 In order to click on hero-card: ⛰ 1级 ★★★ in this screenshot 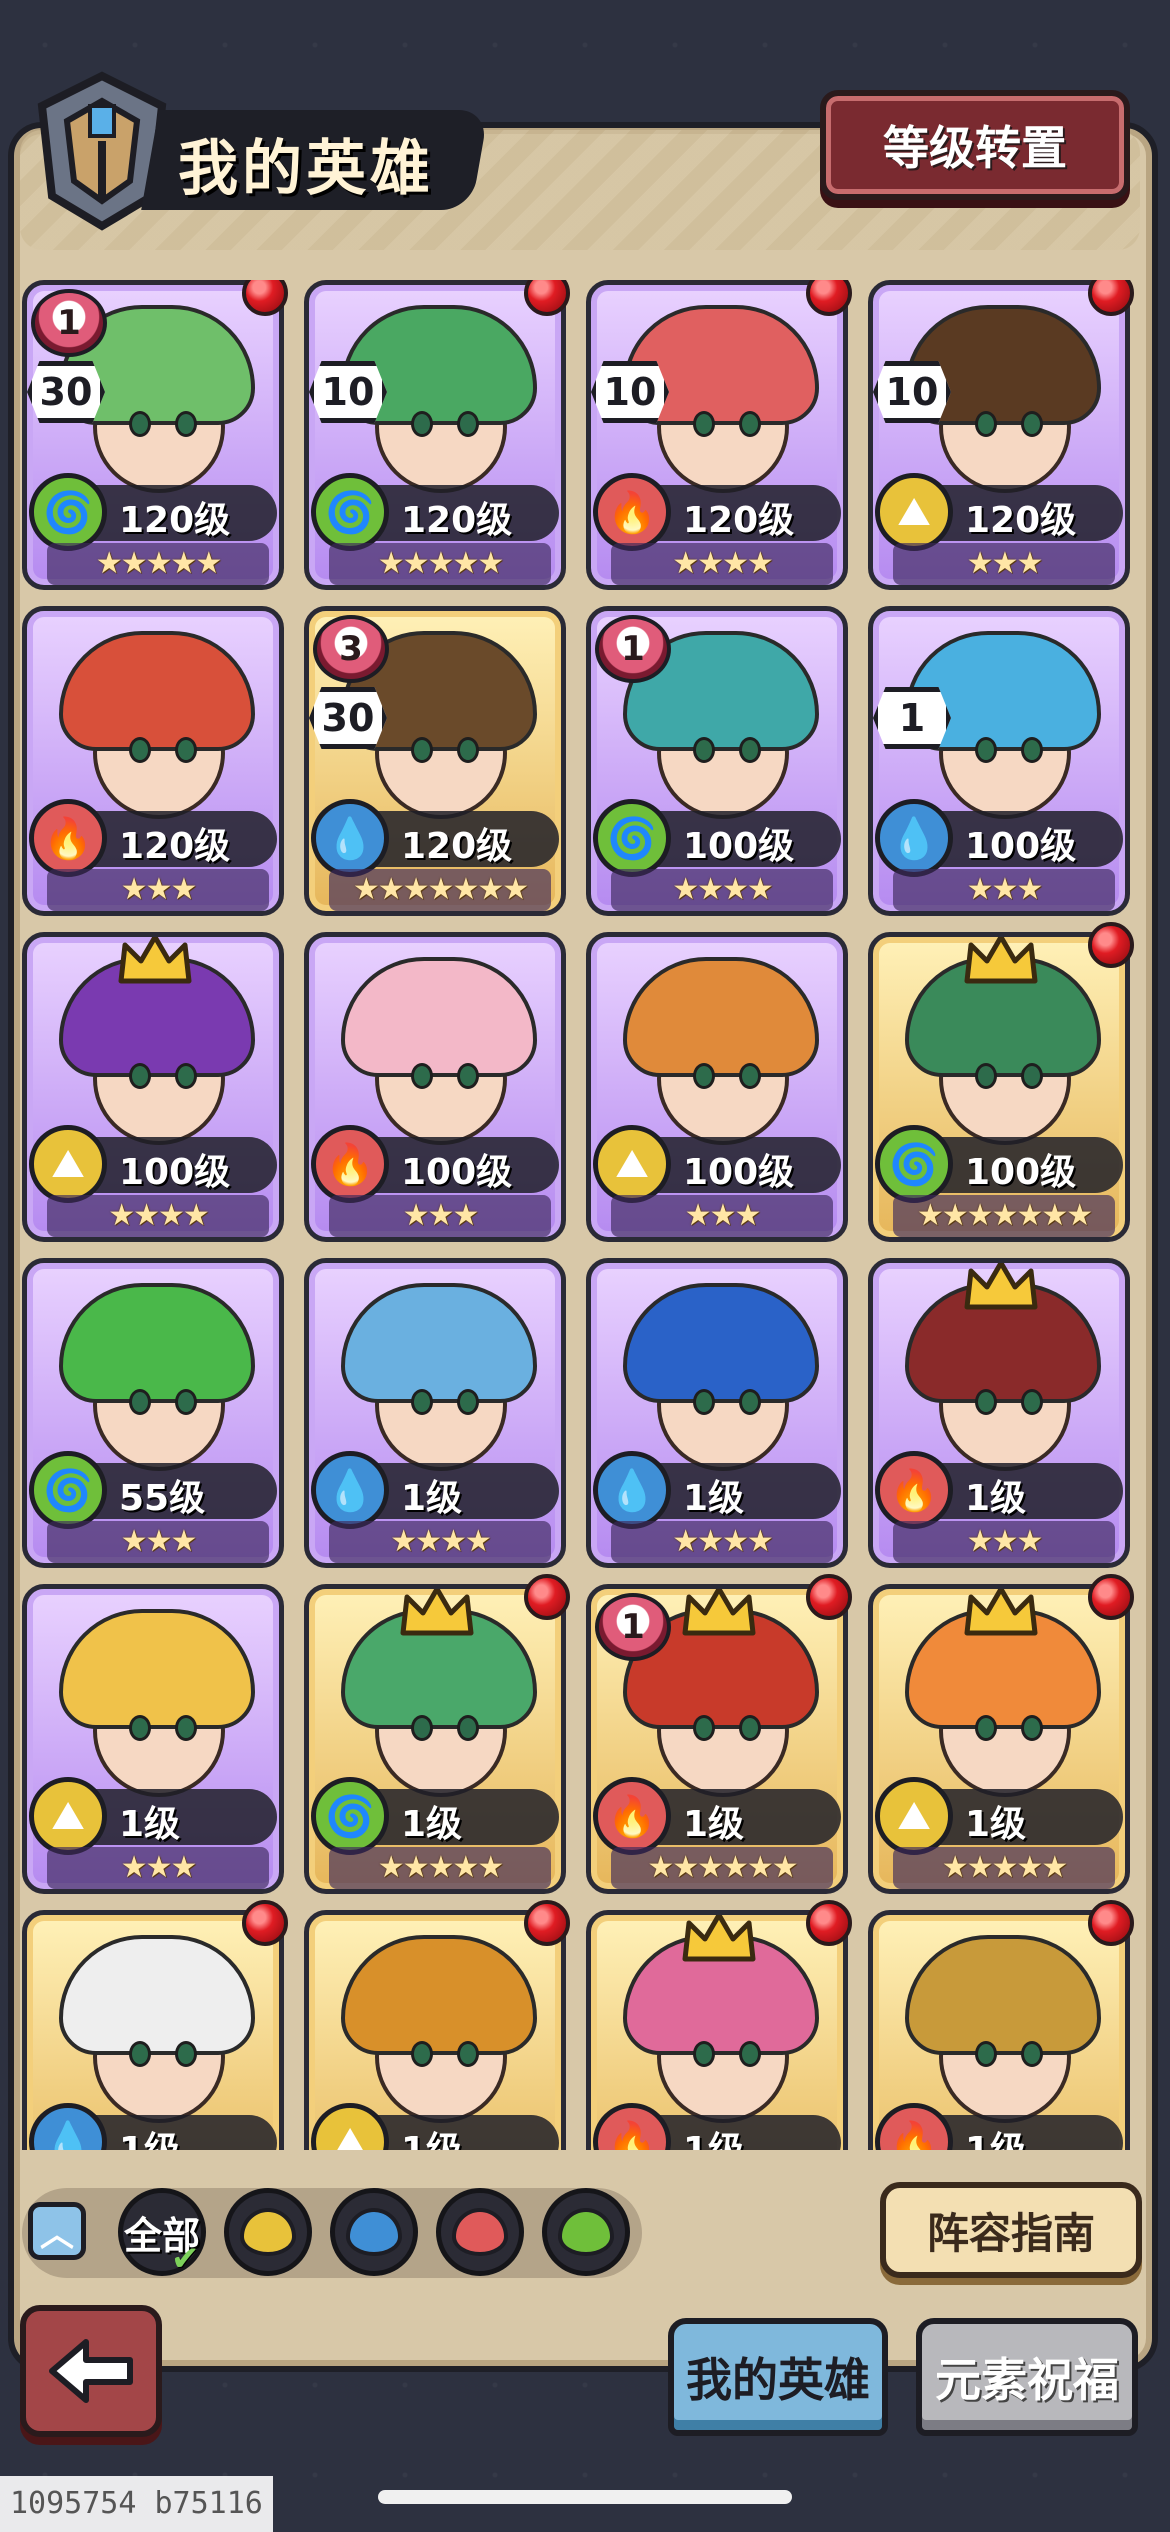, I will do `click(153, 1739)`.